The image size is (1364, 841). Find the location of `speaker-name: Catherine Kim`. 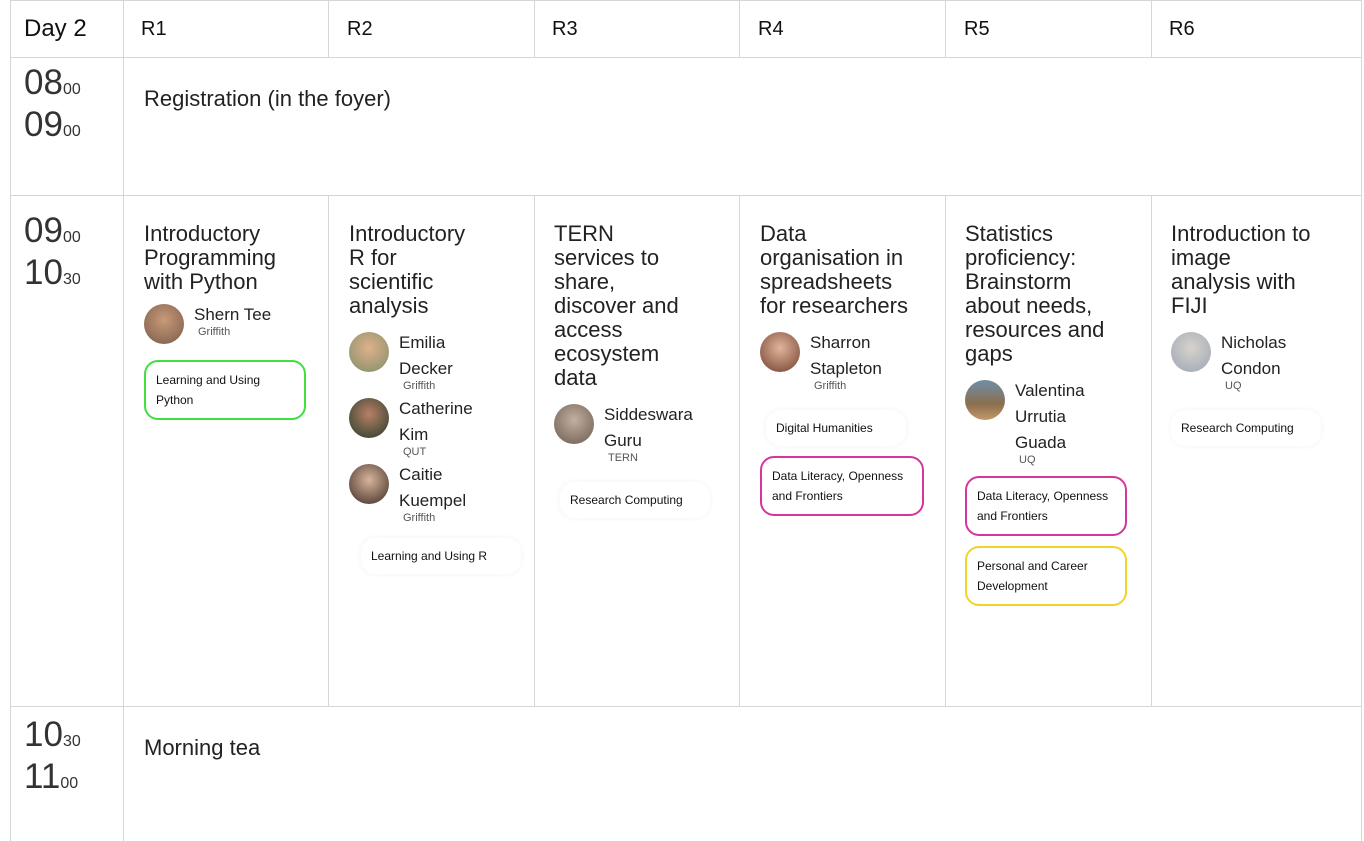

speaker-name: Catherine Kim is located at coordinates (436, 421).